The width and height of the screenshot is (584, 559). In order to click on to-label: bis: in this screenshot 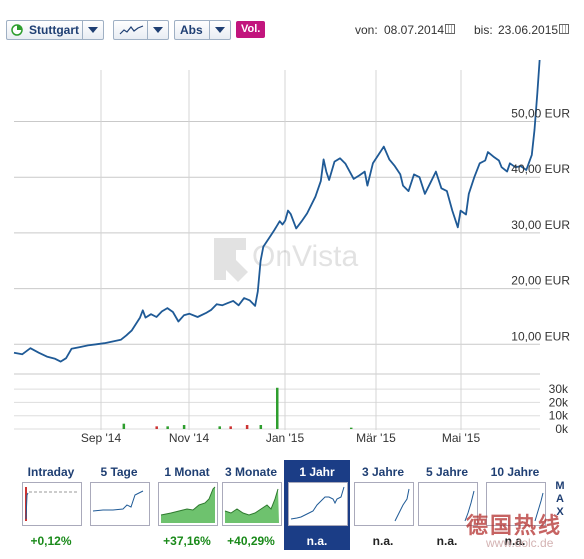, I will do `click(483, 30)`.